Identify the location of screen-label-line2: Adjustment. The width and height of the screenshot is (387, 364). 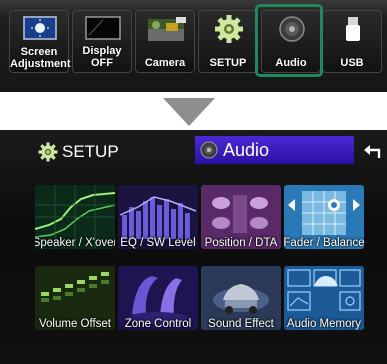
(40, 64).